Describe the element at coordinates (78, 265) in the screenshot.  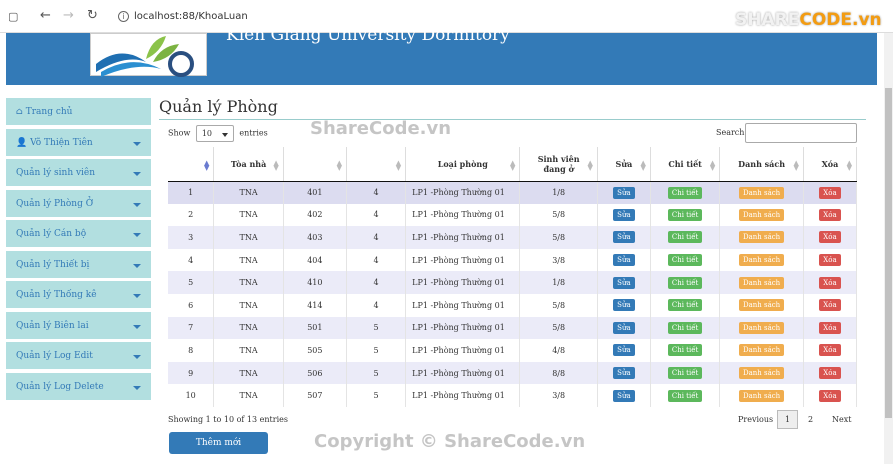
I see `sidebar-item-5: Quản lý Thiết bị` at that location.